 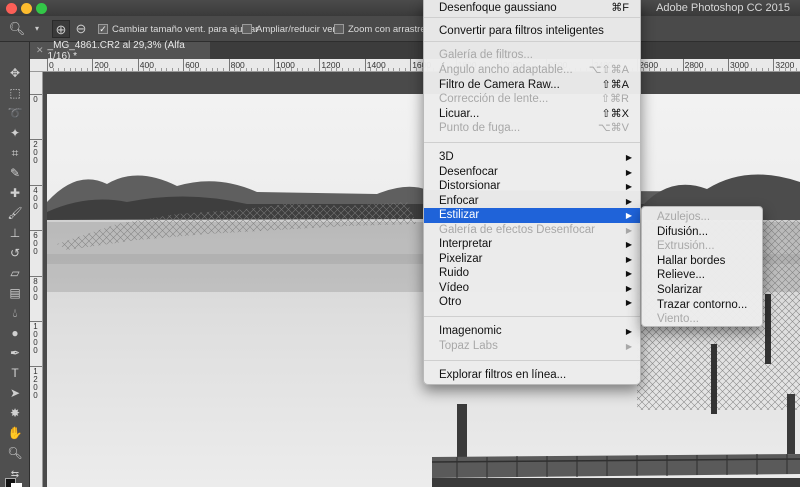 What do you see at coordinates (532, 186) in the screenshot?
I see `menu-item-distorsionar: Distorsionar ▶` at bounding box center [532, 186].